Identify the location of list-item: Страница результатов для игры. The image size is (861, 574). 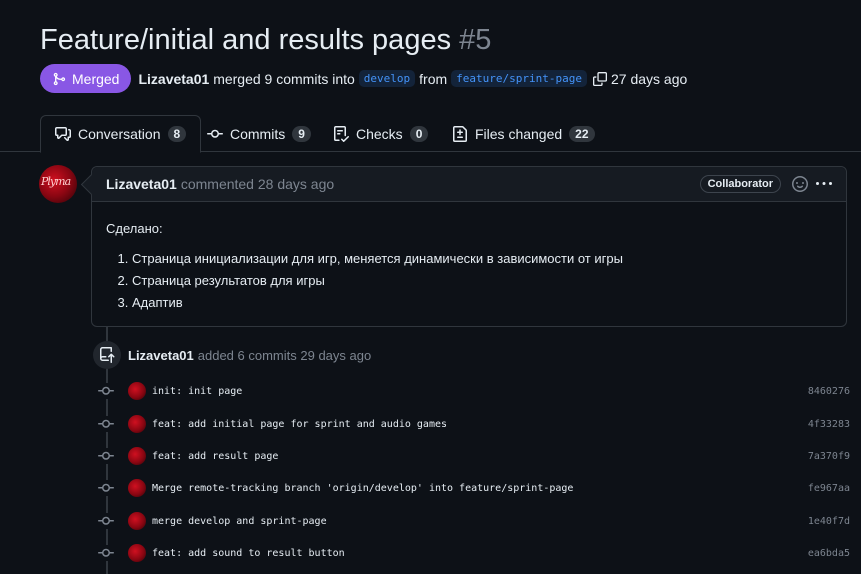
(482, 281).